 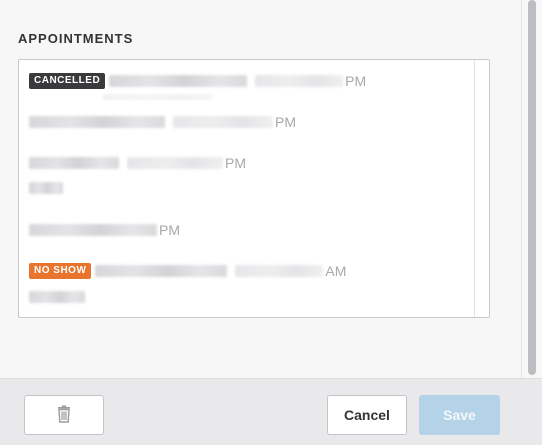 What do you see at coordinates (481, 188) in the screenshot?
I see `list-scrollbar-track` at bounding box center [481, 188].